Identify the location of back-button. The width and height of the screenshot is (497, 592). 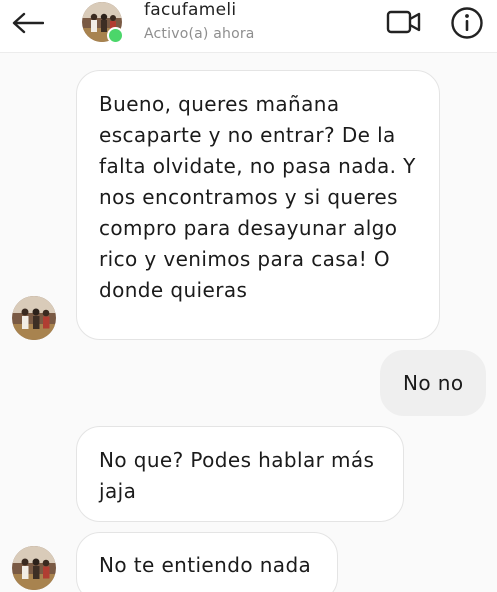
(28, 23).